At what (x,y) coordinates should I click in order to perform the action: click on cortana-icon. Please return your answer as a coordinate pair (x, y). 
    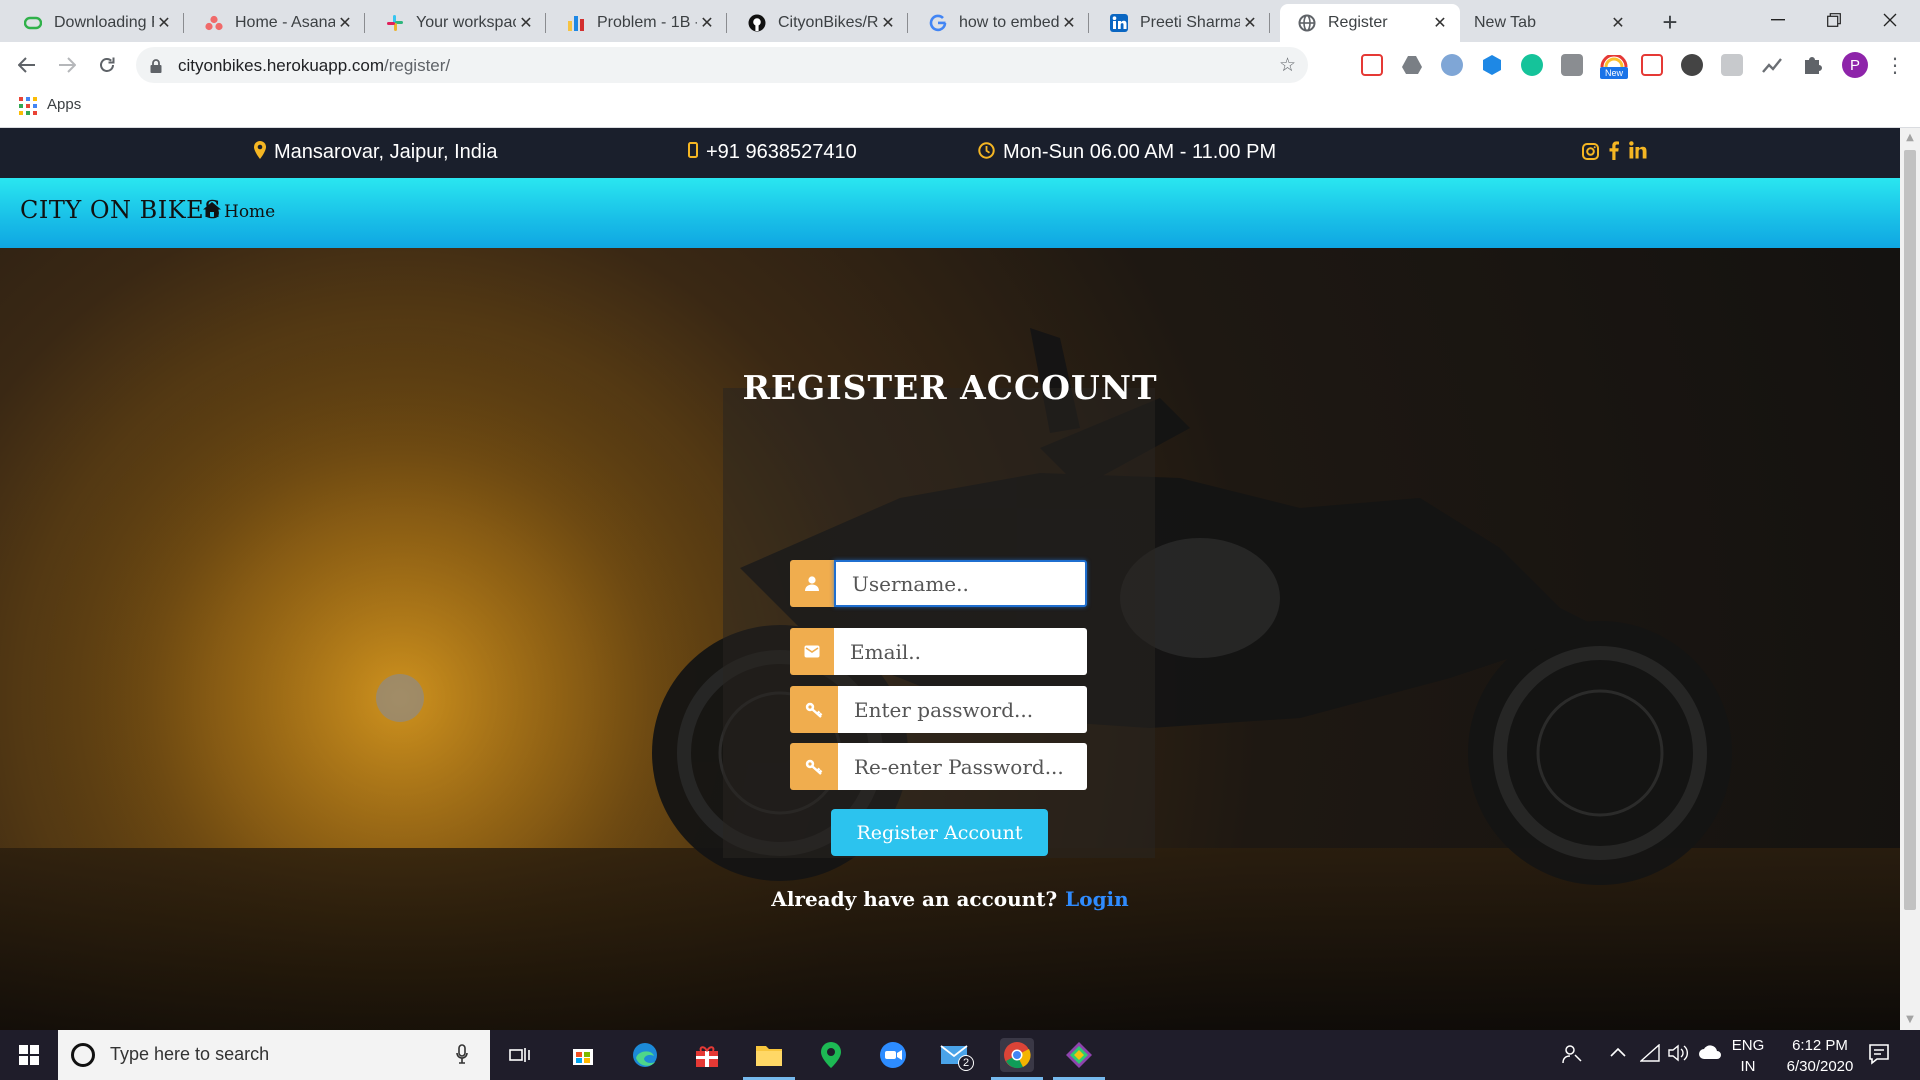
    Looking at the image, I should click on (83, 1055).